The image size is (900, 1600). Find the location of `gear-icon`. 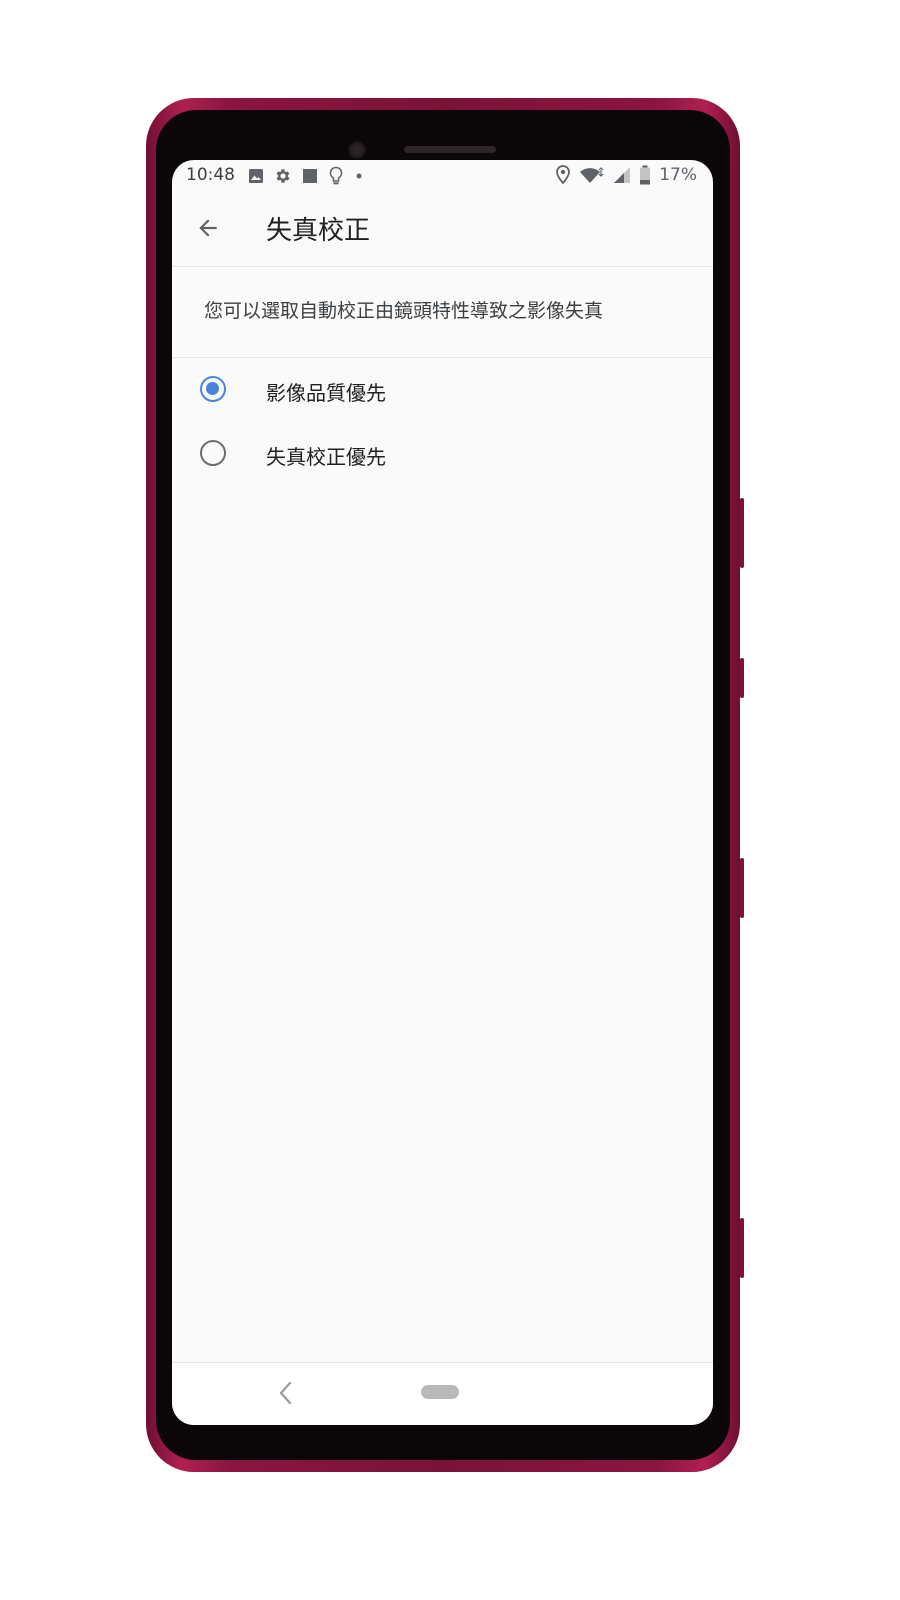

gear-icon is located at coordinates (283, 176).